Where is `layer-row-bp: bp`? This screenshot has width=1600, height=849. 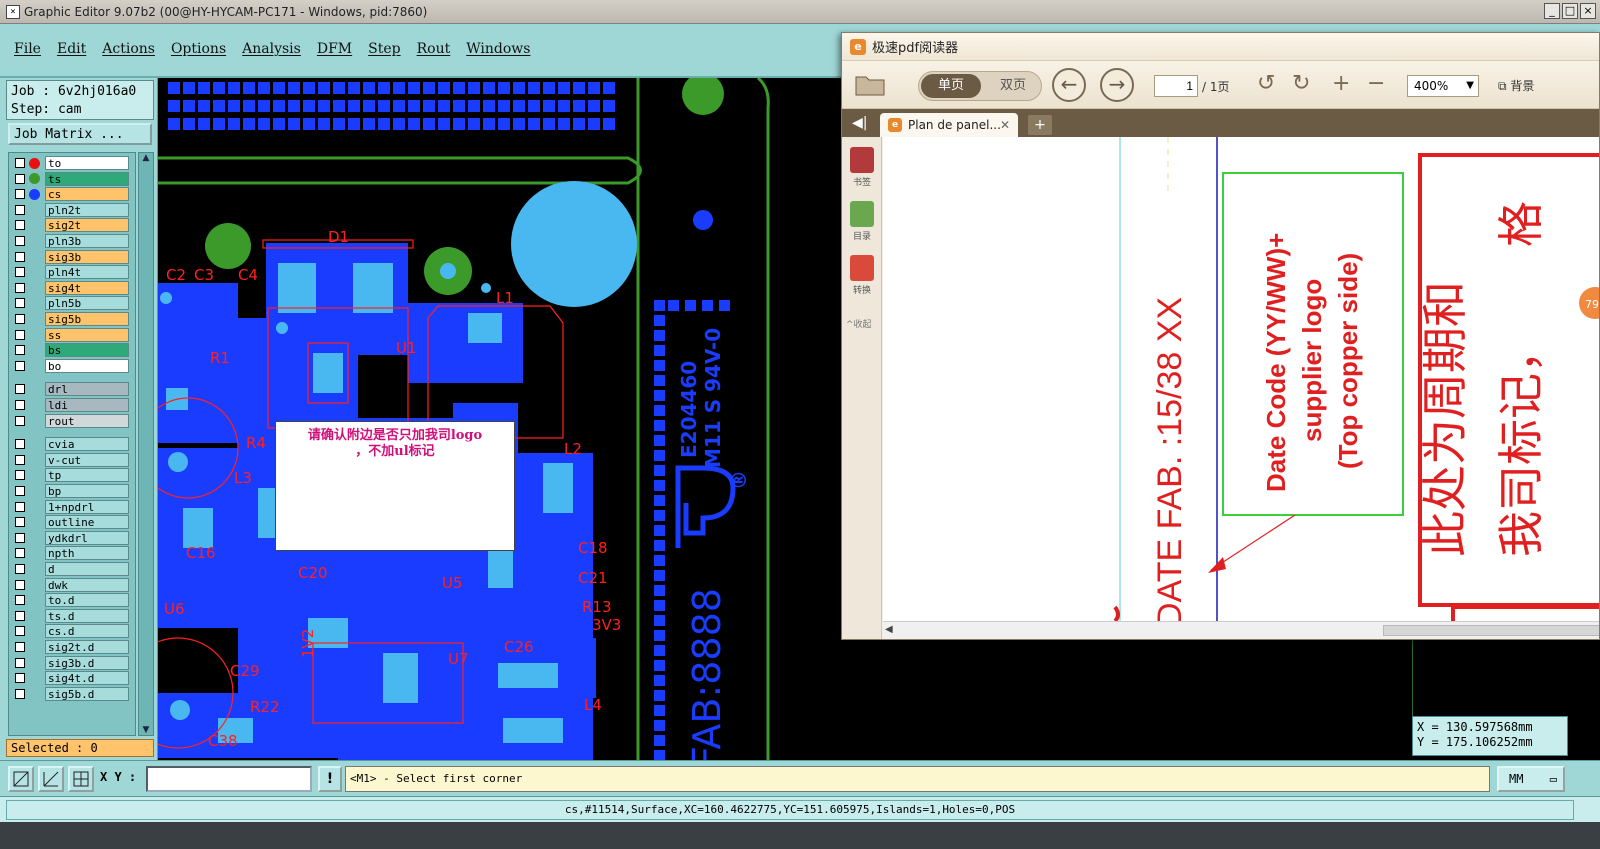 layer-row-bp: bp is located at coordinates (72, 491).